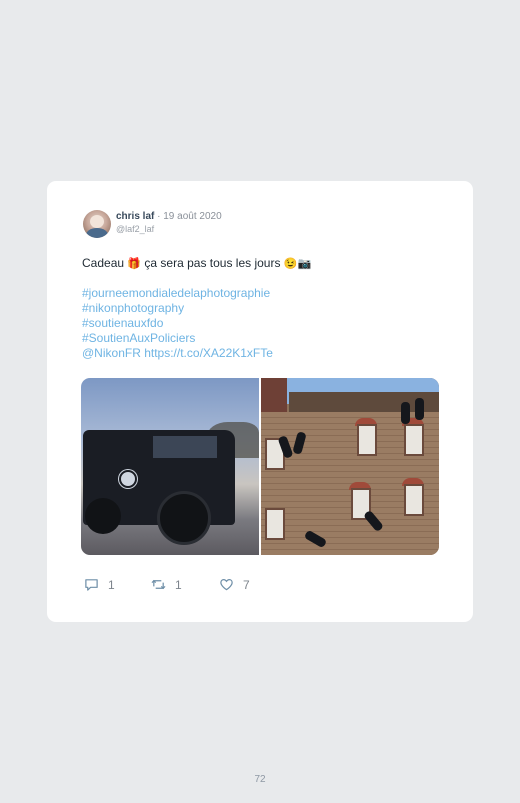 The width and height of the screenshot is (520, 803). I want to click on vehicle-window, so click(185, 447).